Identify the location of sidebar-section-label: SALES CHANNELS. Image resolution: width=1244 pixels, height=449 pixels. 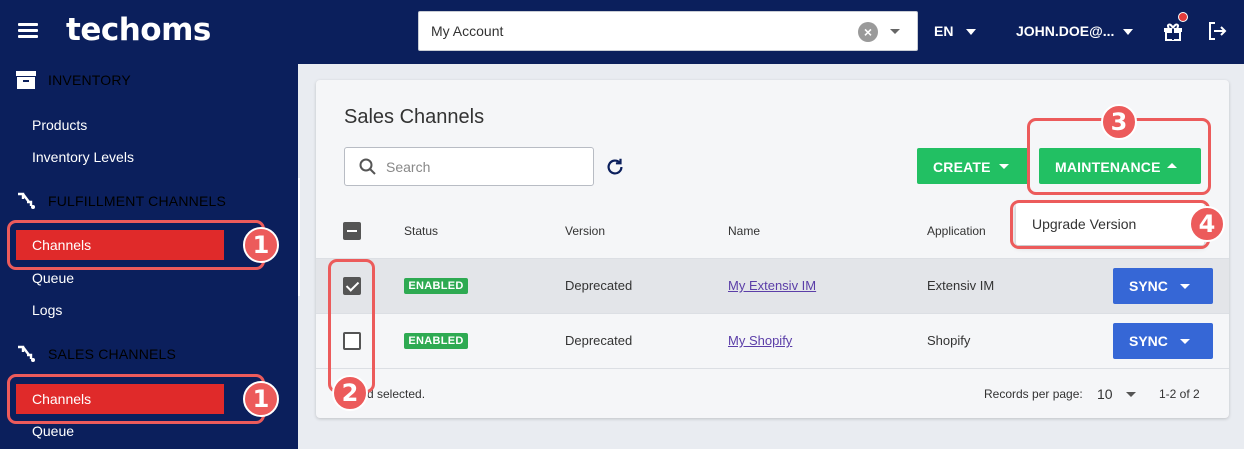
(112, 354).